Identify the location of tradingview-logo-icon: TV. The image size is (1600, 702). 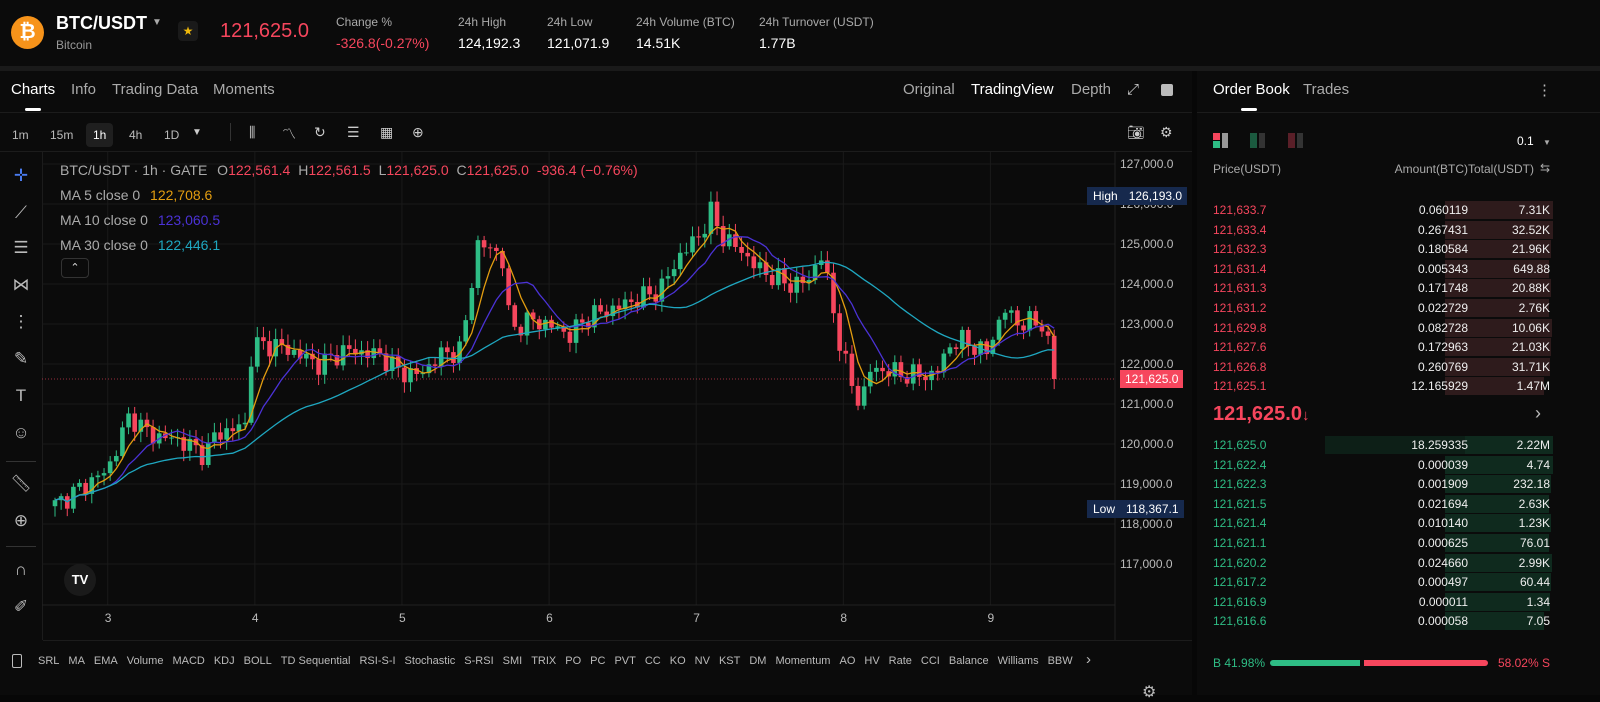
(80, 580).